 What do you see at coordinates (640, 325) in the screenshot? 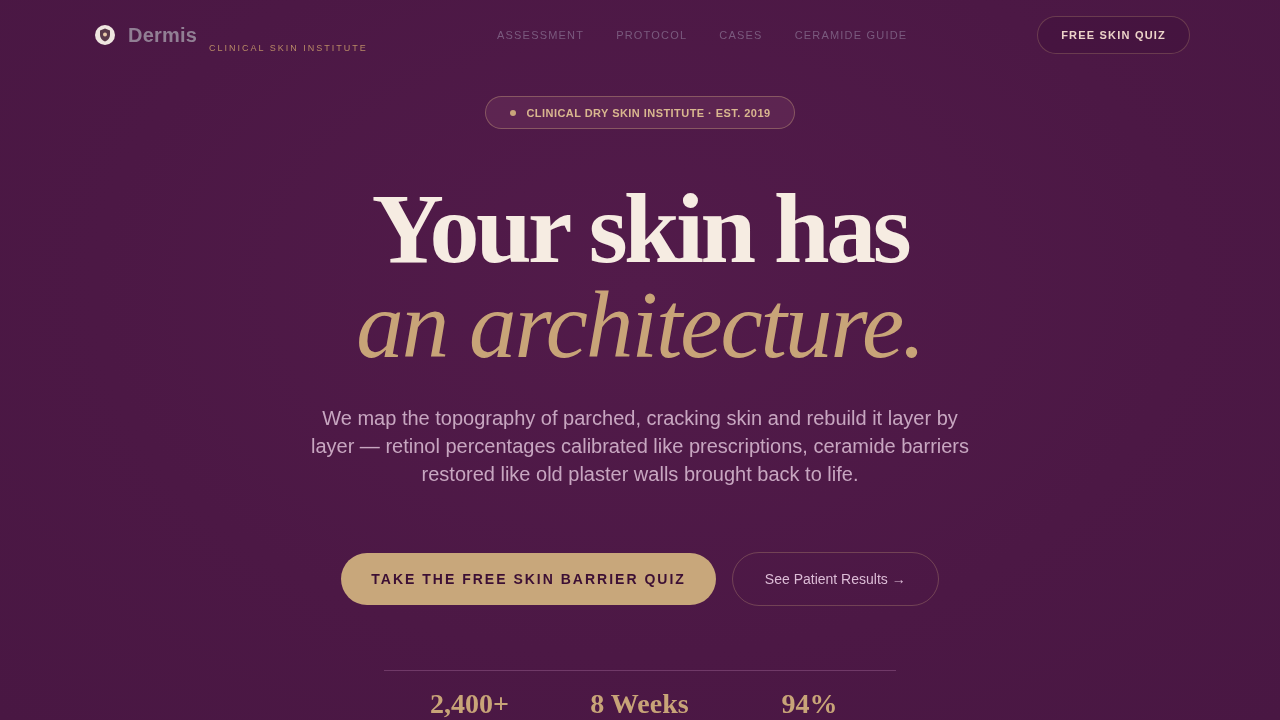
I see `hero-headline-accent: an architecture.` at bounding box center [640, 325].